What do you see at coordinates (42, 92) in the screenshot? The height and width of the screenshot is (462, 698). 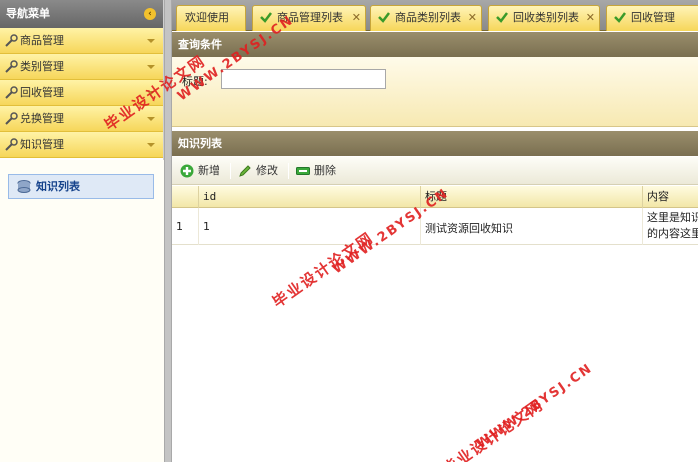 I see `nav-item-label: 回收管理` at bounding box center [42, 92].